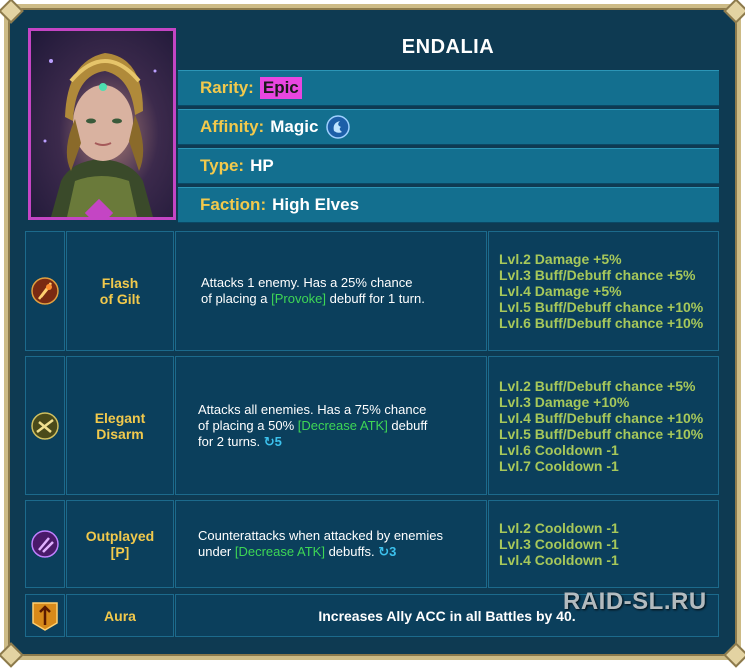 Image resolution: width=745 pixels, height=668 pixels. I want to click on skill-name-line: Flash, so click(120, 283).